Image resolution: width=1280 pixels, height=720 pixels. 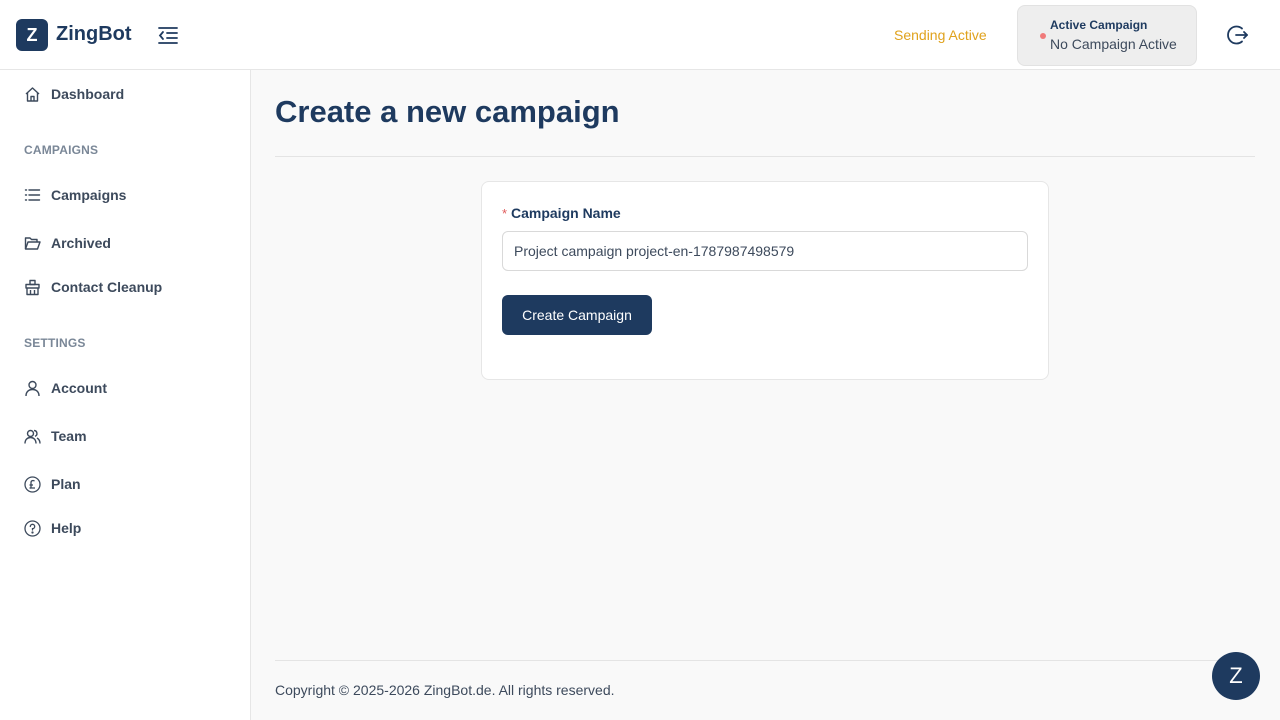 What do you see at coordinates (125, 436) in the screenshot?
I see `sidebar-item-team: Team` at bounding box center [125, 436].